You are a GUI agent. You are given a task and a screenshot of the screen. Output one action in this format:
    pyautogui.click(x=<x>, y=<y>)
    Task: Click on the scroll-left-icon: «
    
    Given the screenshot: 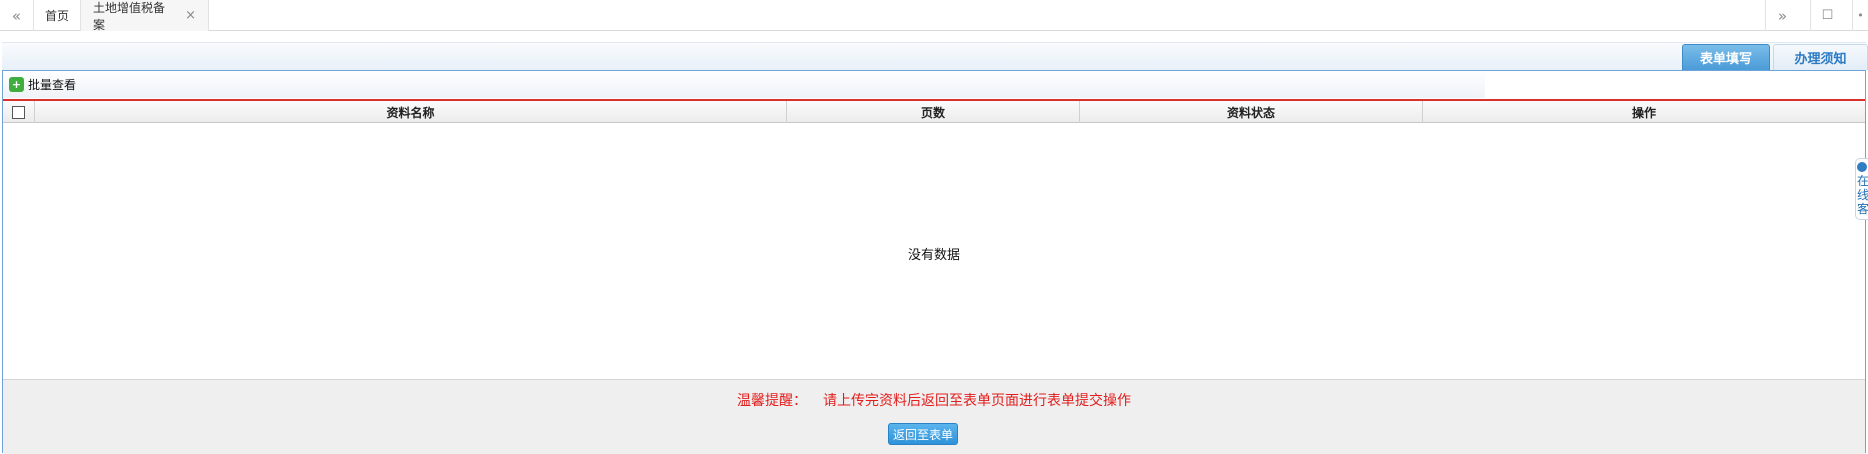 What is the action you would take?
    pyautogui.click(x=17, y=15)
    